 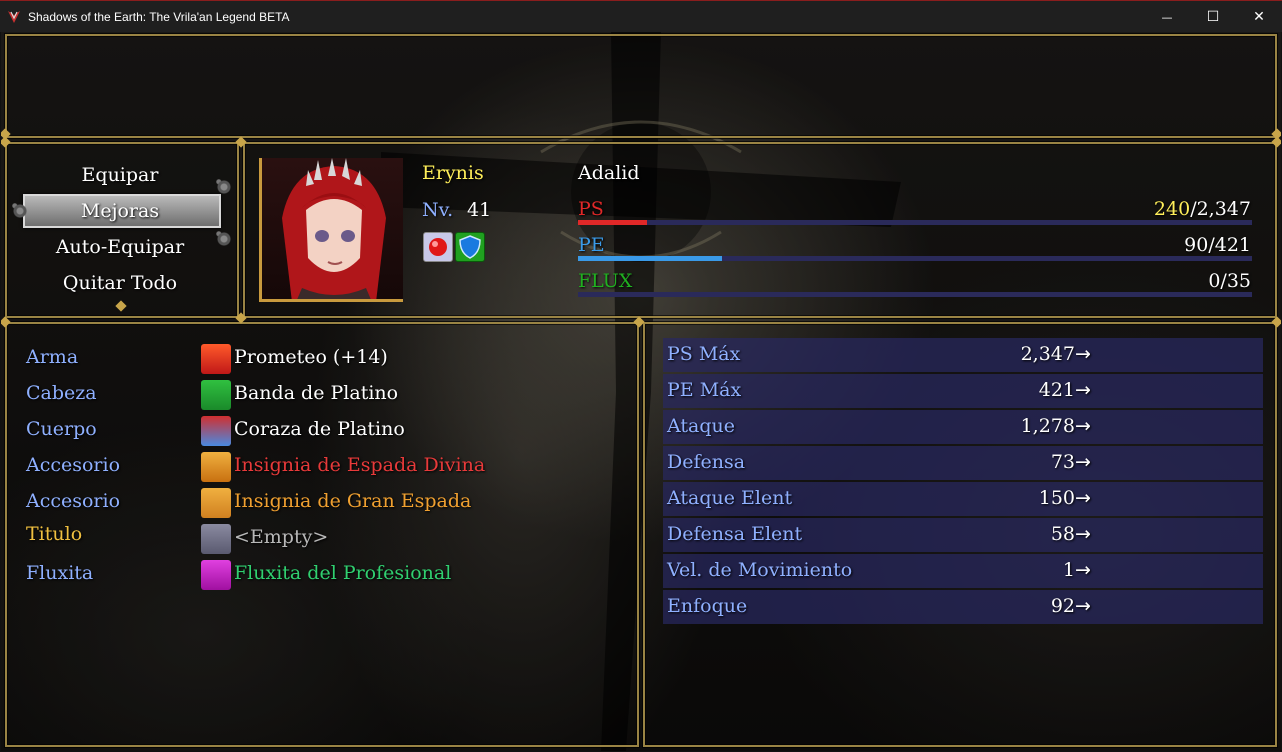 What do you see at coordinates (216, 575) in the screenshot?
I see `crystal-icon` at bounding box center [216, 575].